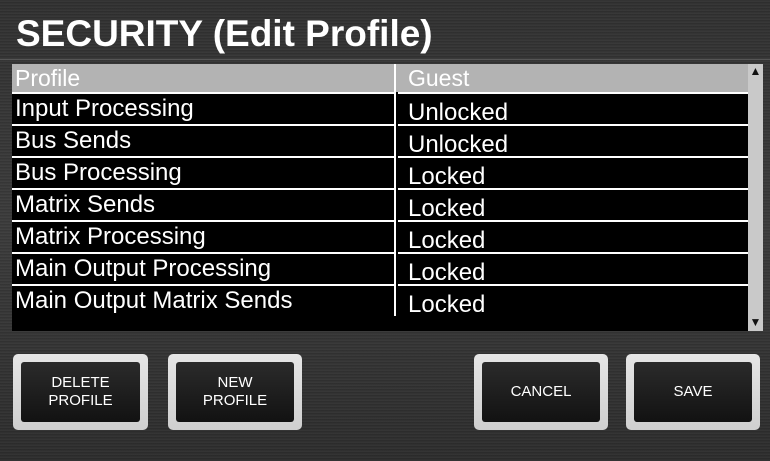 The image size is (770, 461). Describe the element at coordinates (204, 172) in the screenshot. I see `row-label: Bus Processing` at that location.